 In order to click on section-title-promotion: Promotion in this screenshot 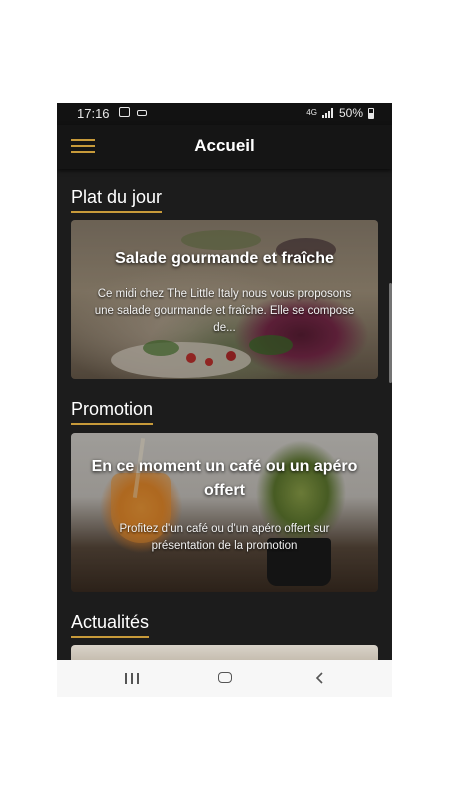, I will do `click(112, 412)`.